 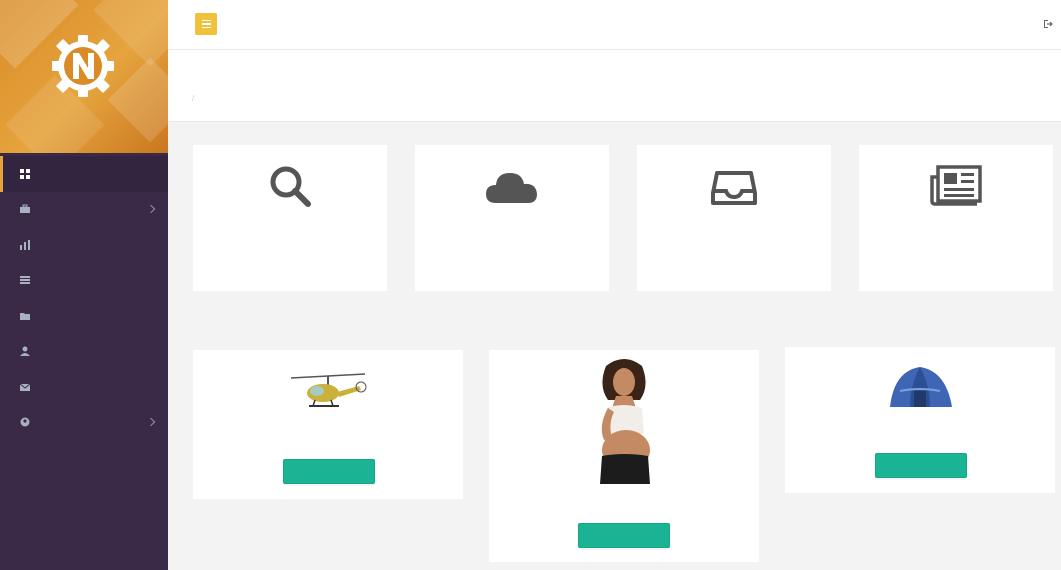 I want to click on briefcase-icon, so click(x=25, y=209).